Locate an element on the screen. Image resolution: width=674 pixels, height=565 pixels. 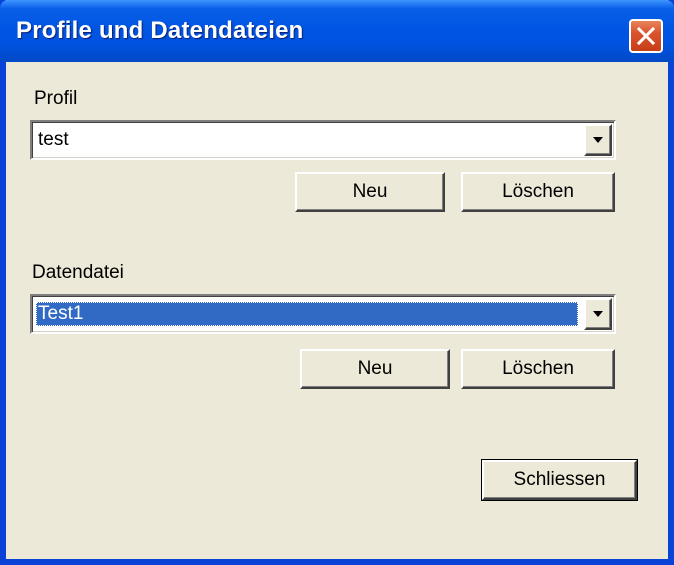
profile-dropdown-button is located at coordinates (598, 140).